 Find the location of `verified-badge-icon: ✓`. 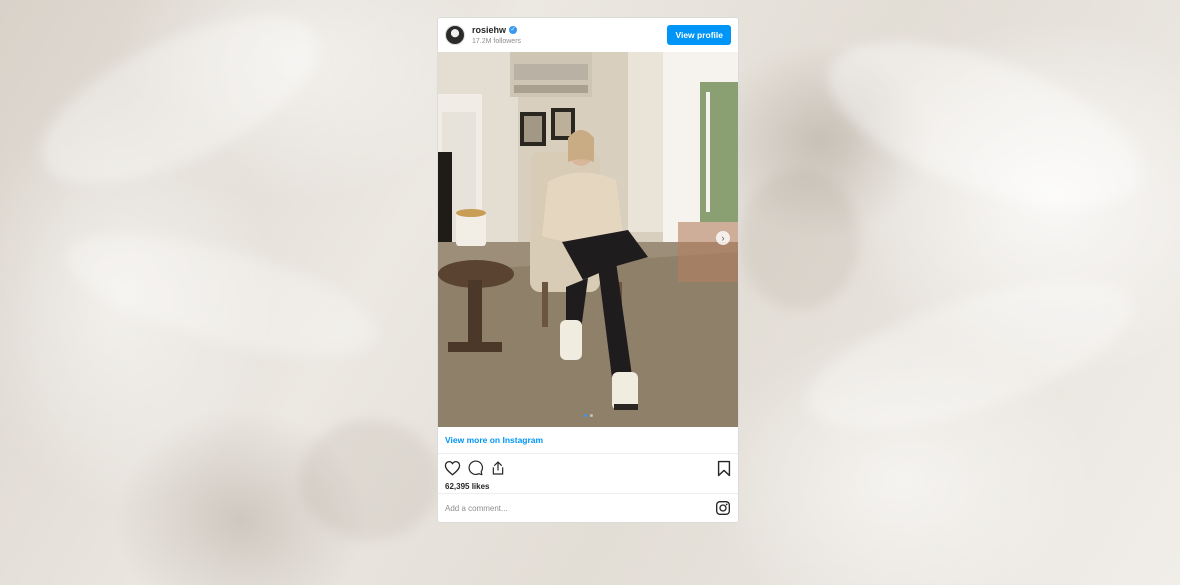

verified-badge-icon: ✓ is located at coordinates (513, 30).